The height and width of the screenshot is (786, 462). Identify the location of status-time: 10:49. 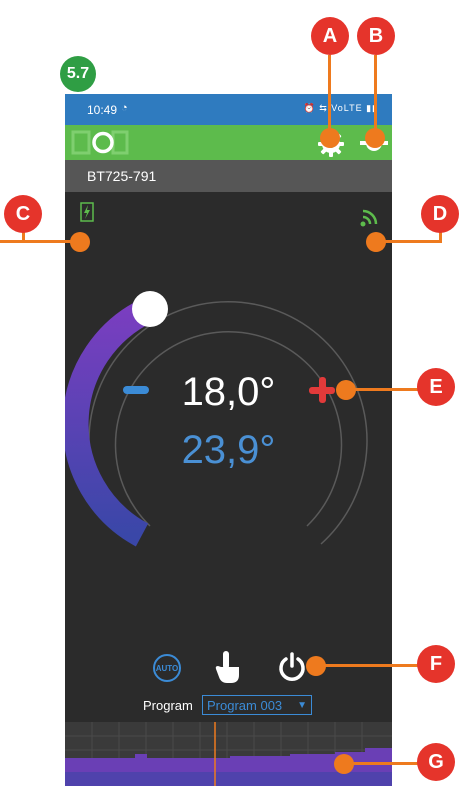
(102, 110).